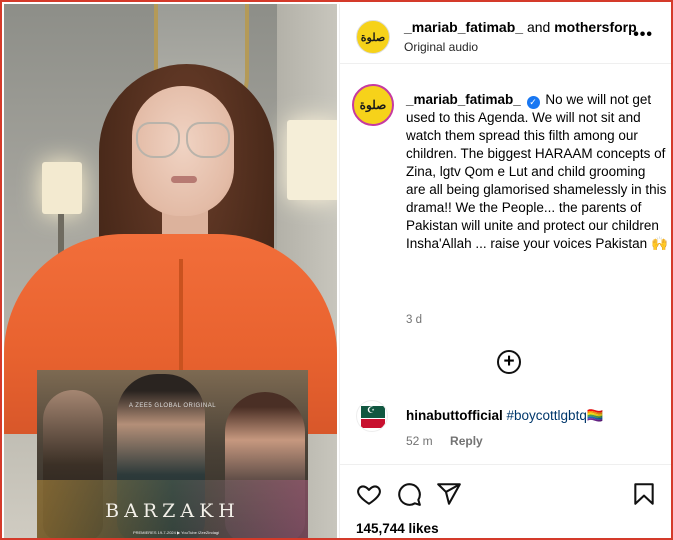  I want to click on shirt-fold, so click(181, 319).